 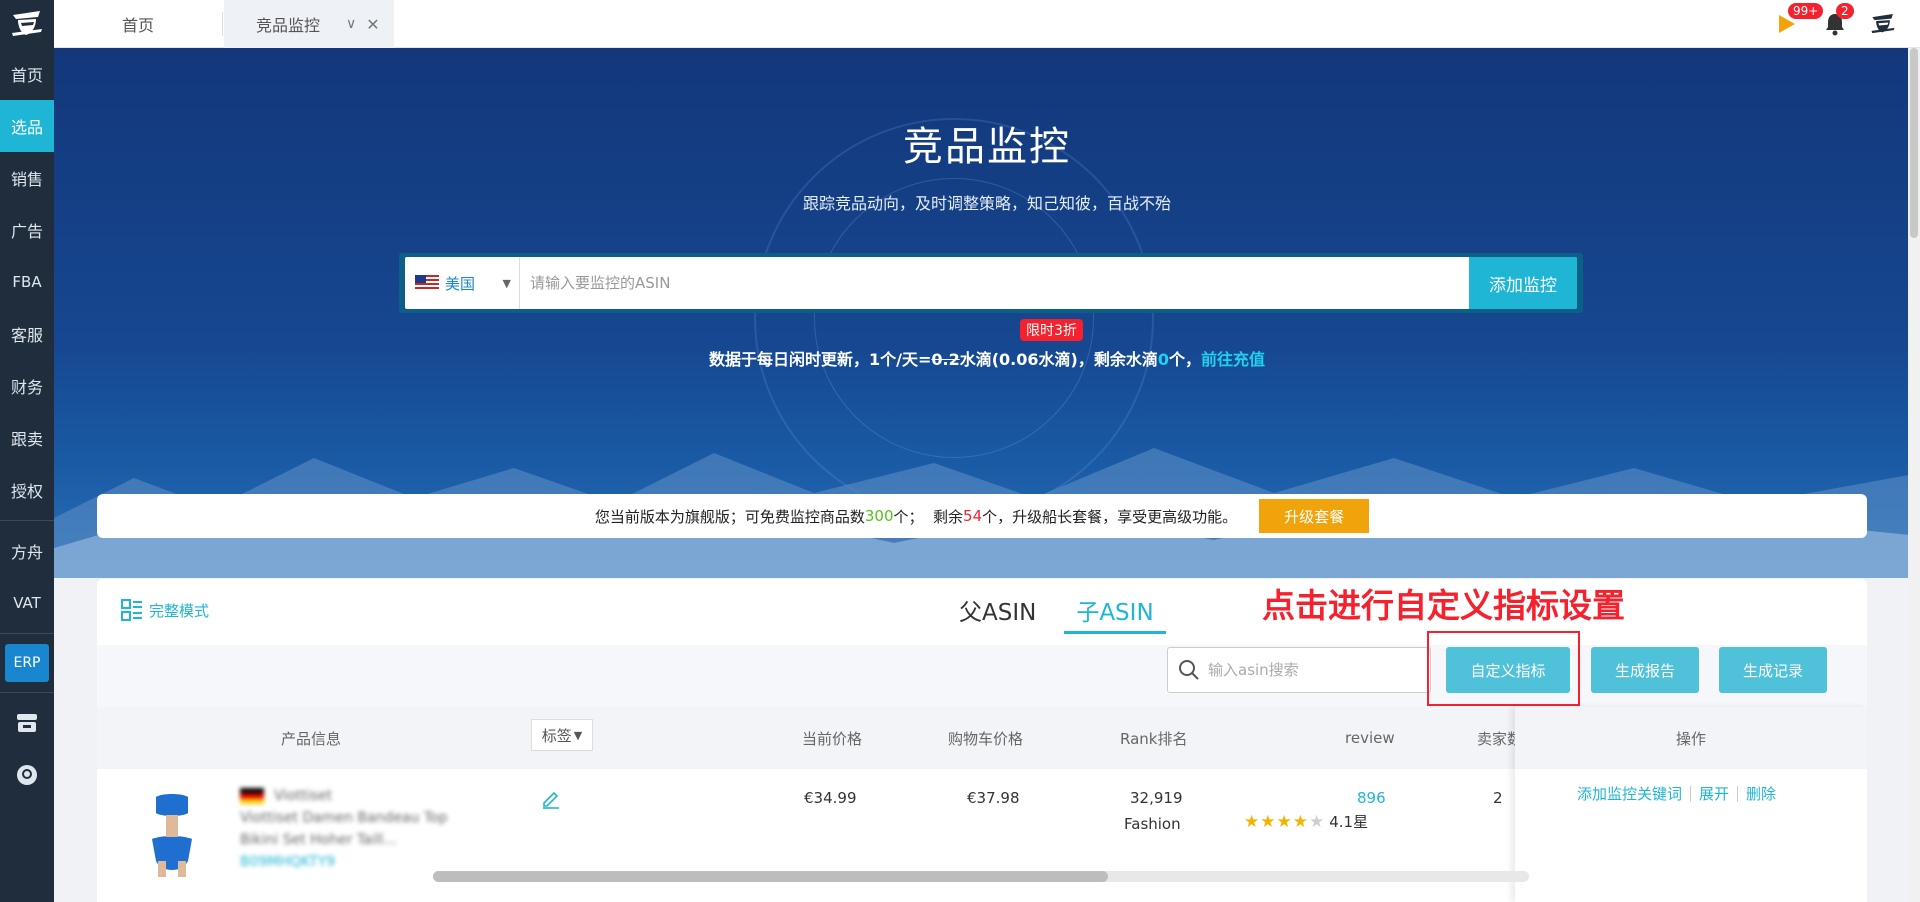 I want to click on user-avatar, so click(x=1883, y=24).